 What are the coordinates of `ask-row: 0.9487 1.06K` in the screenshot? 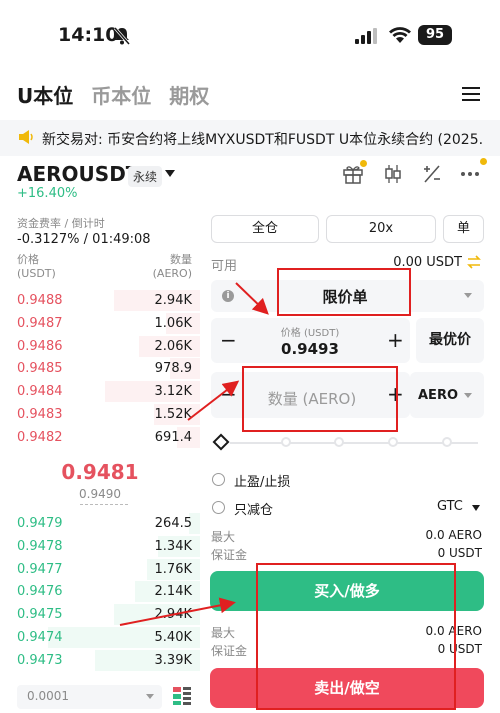 It's located at (100, 323).